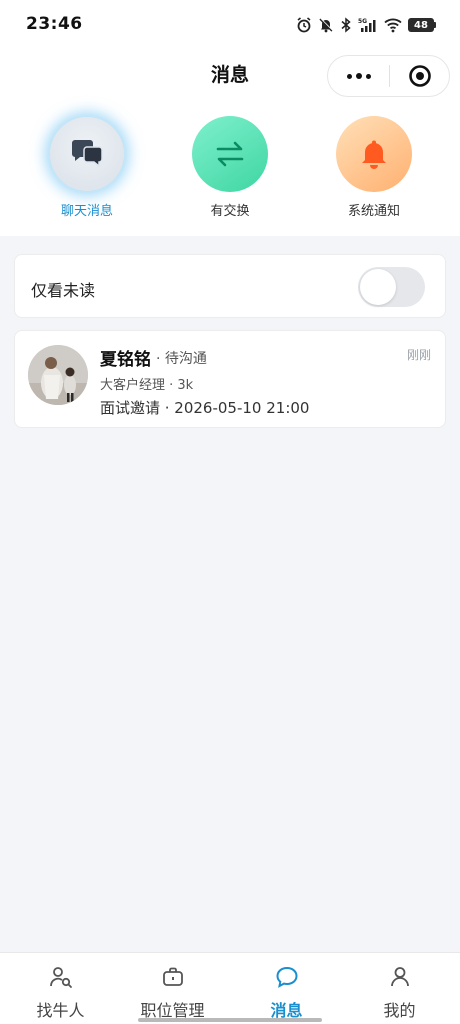 The width and height of the screenshot is (460, 1024). Describe the element at coordinates (400, 977) in the screenshot. I see `profile-icon` at that location.